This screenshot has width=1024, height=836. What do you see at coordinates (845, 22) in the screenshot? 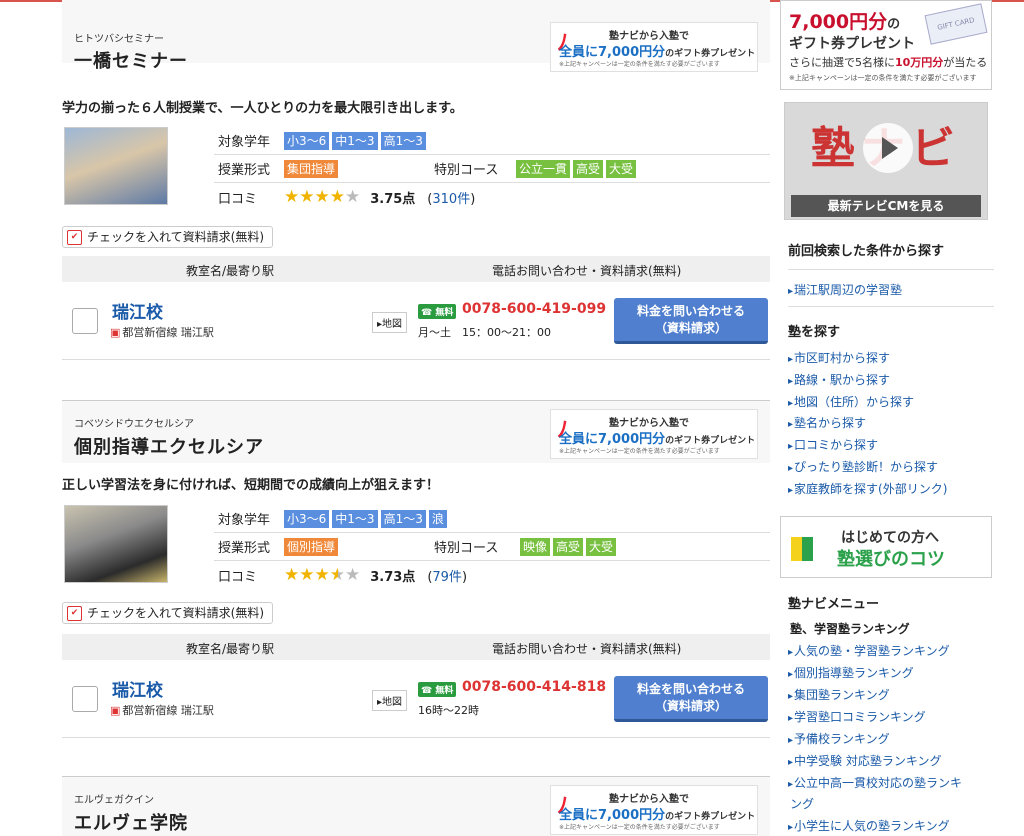
I see `gift-amount: 7,000円分の` at bounding box center [845, 22].